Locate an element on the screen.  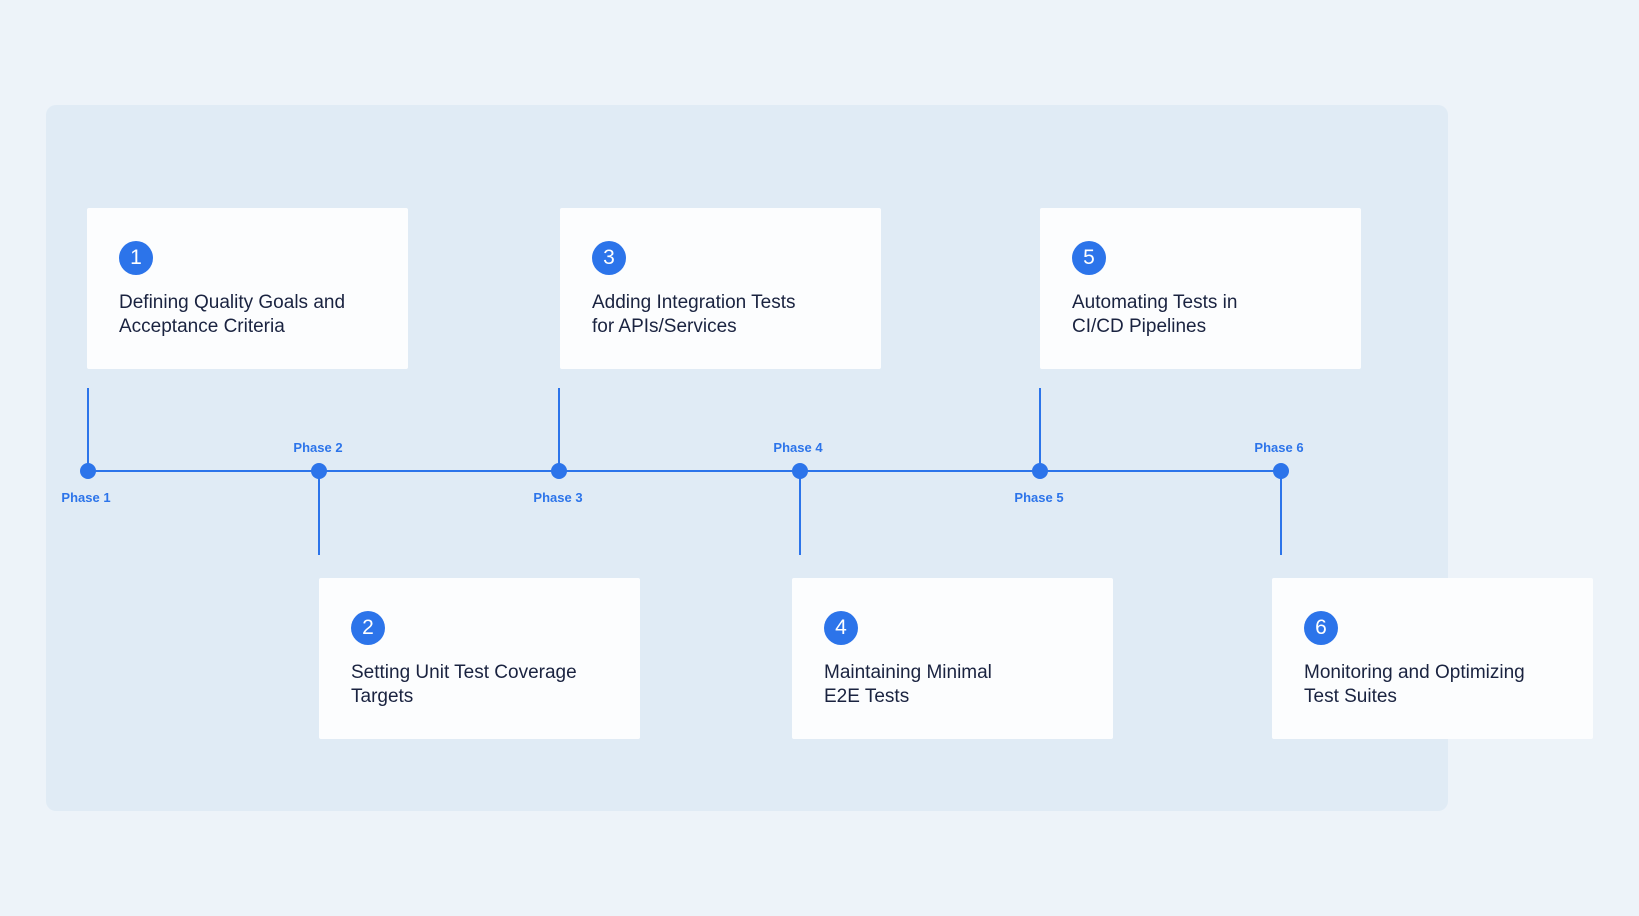
phase-4-card: 4 Maintaining Minimal E2E Tests is located at coordinates (952, 658).